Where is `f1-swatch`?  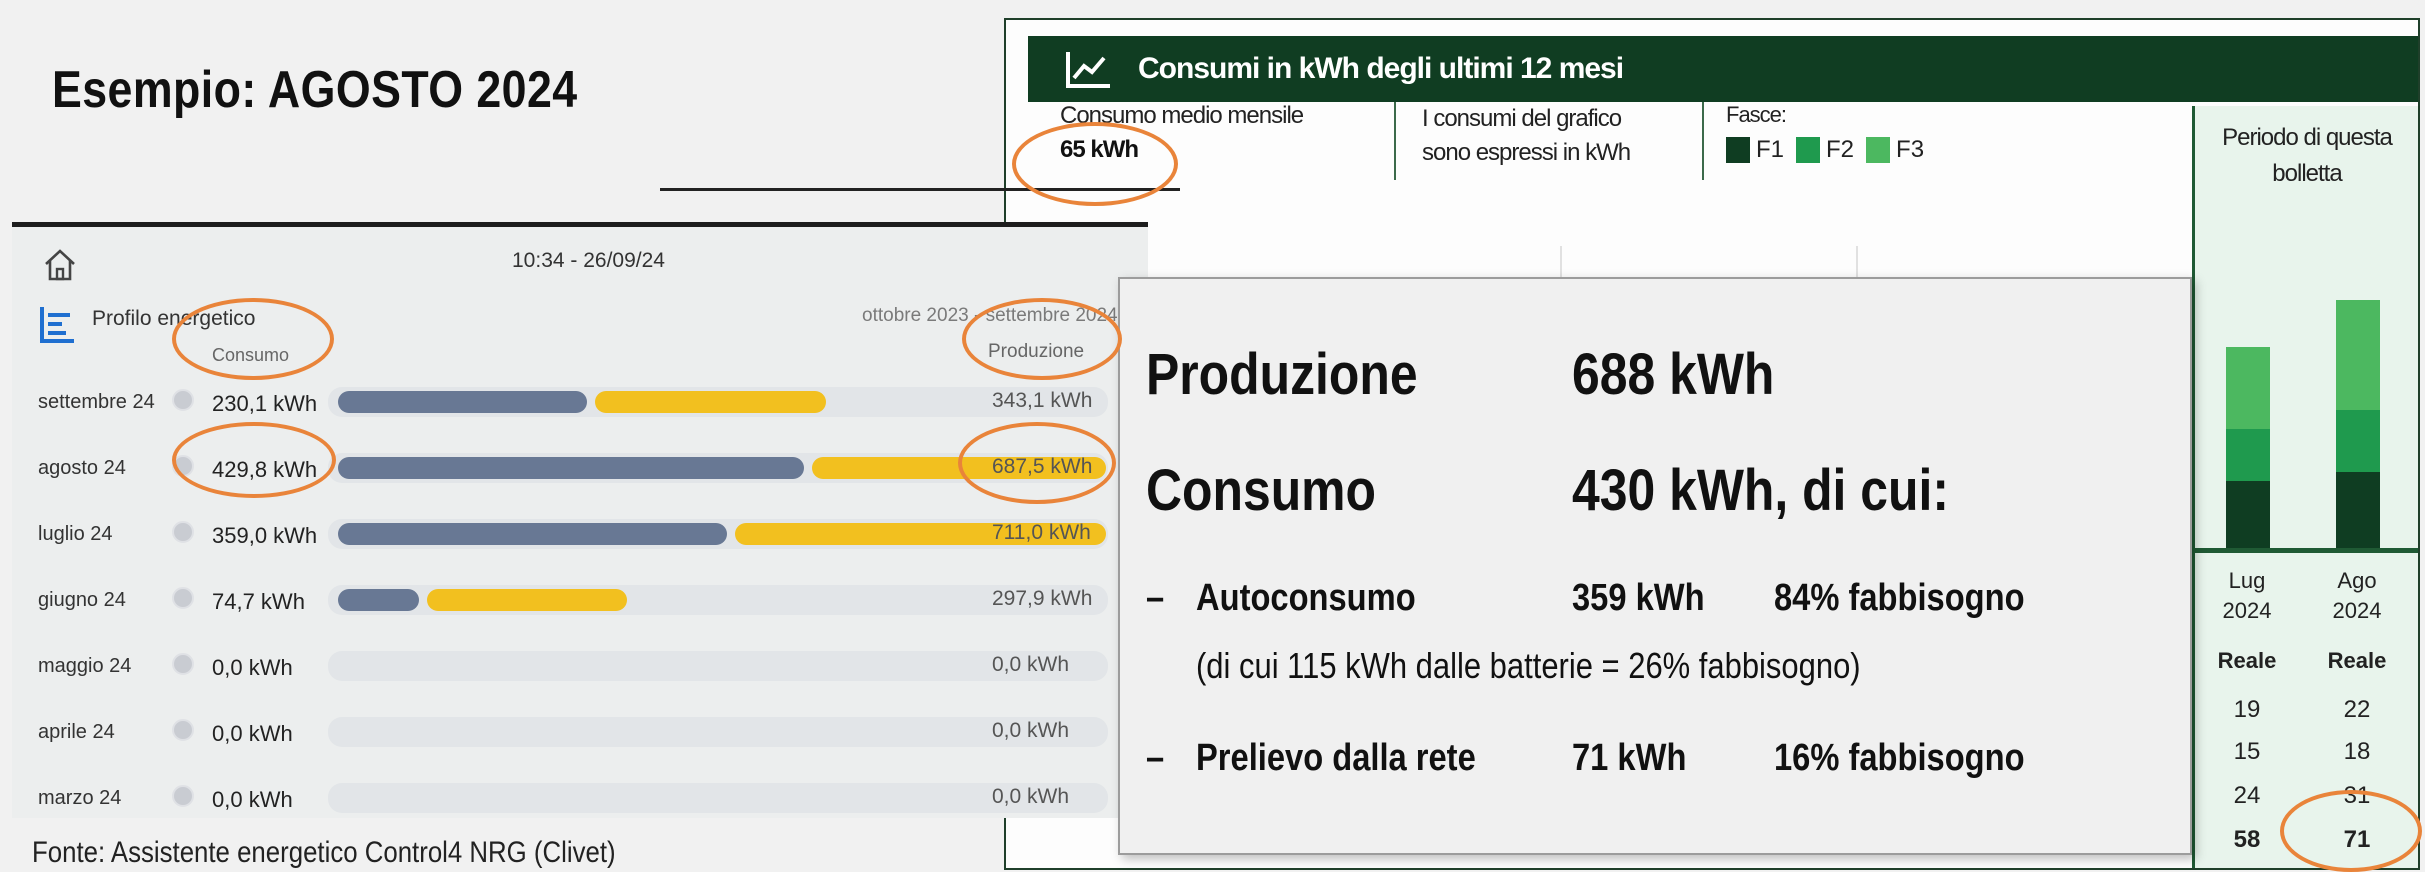 f1-swatch is located at coordinates (1738, 150).